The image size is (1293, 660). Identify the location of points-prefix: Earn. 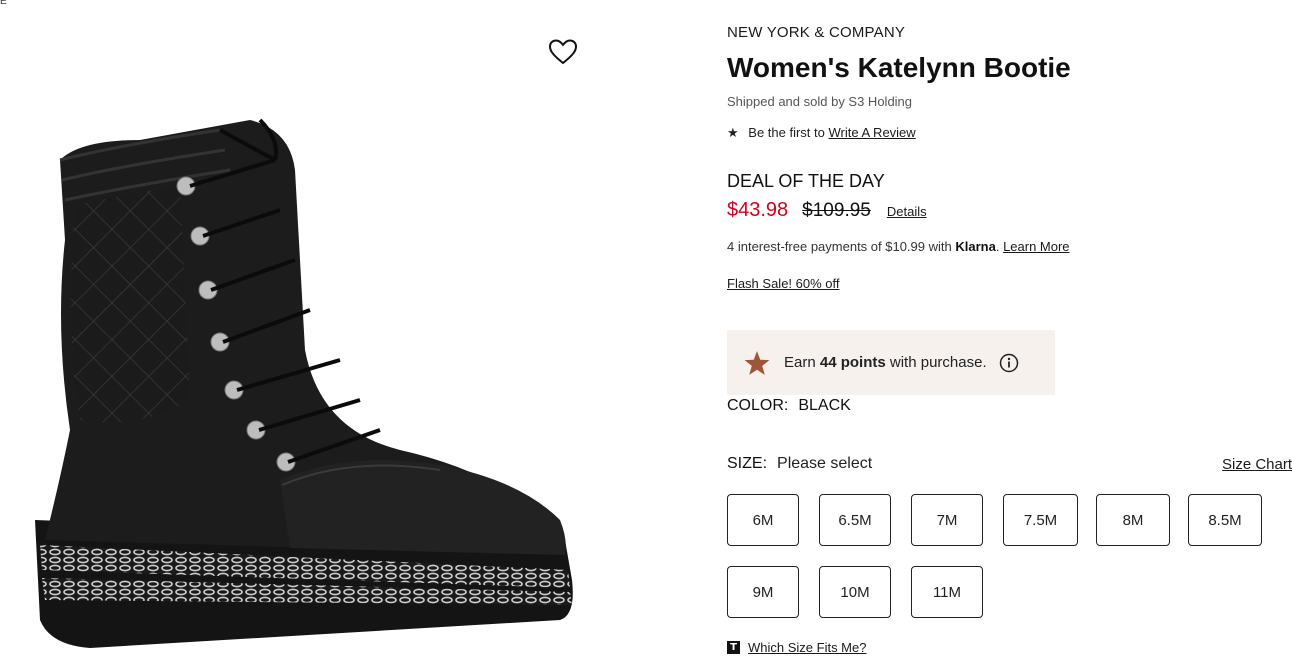
(800, 362).